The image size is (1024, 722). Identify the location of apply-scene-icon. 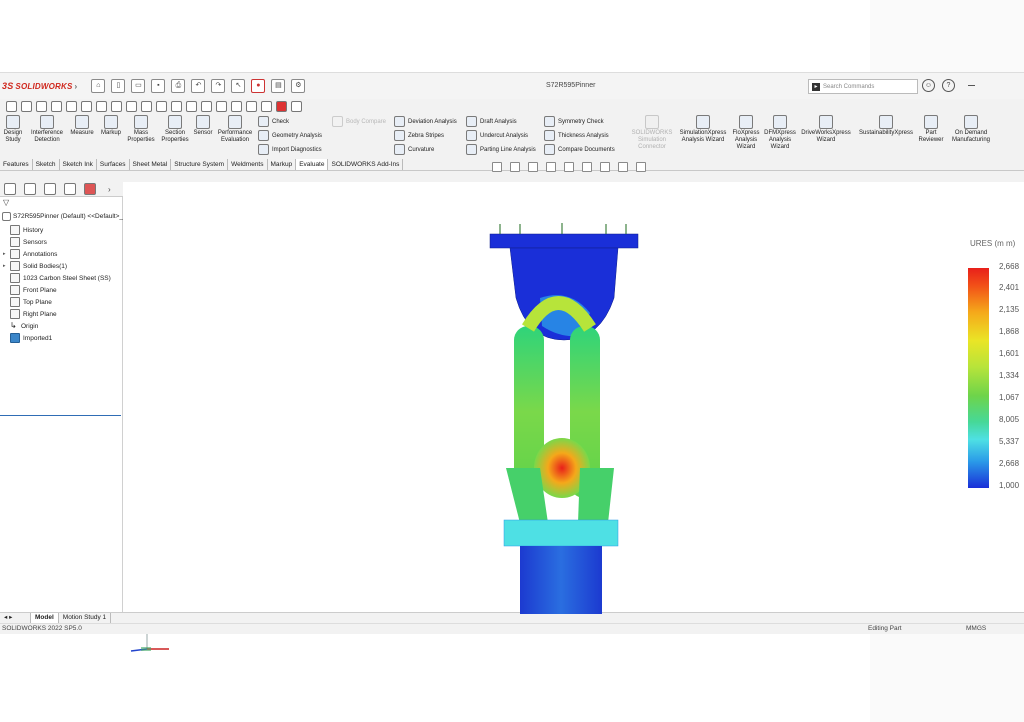
(161, 106).